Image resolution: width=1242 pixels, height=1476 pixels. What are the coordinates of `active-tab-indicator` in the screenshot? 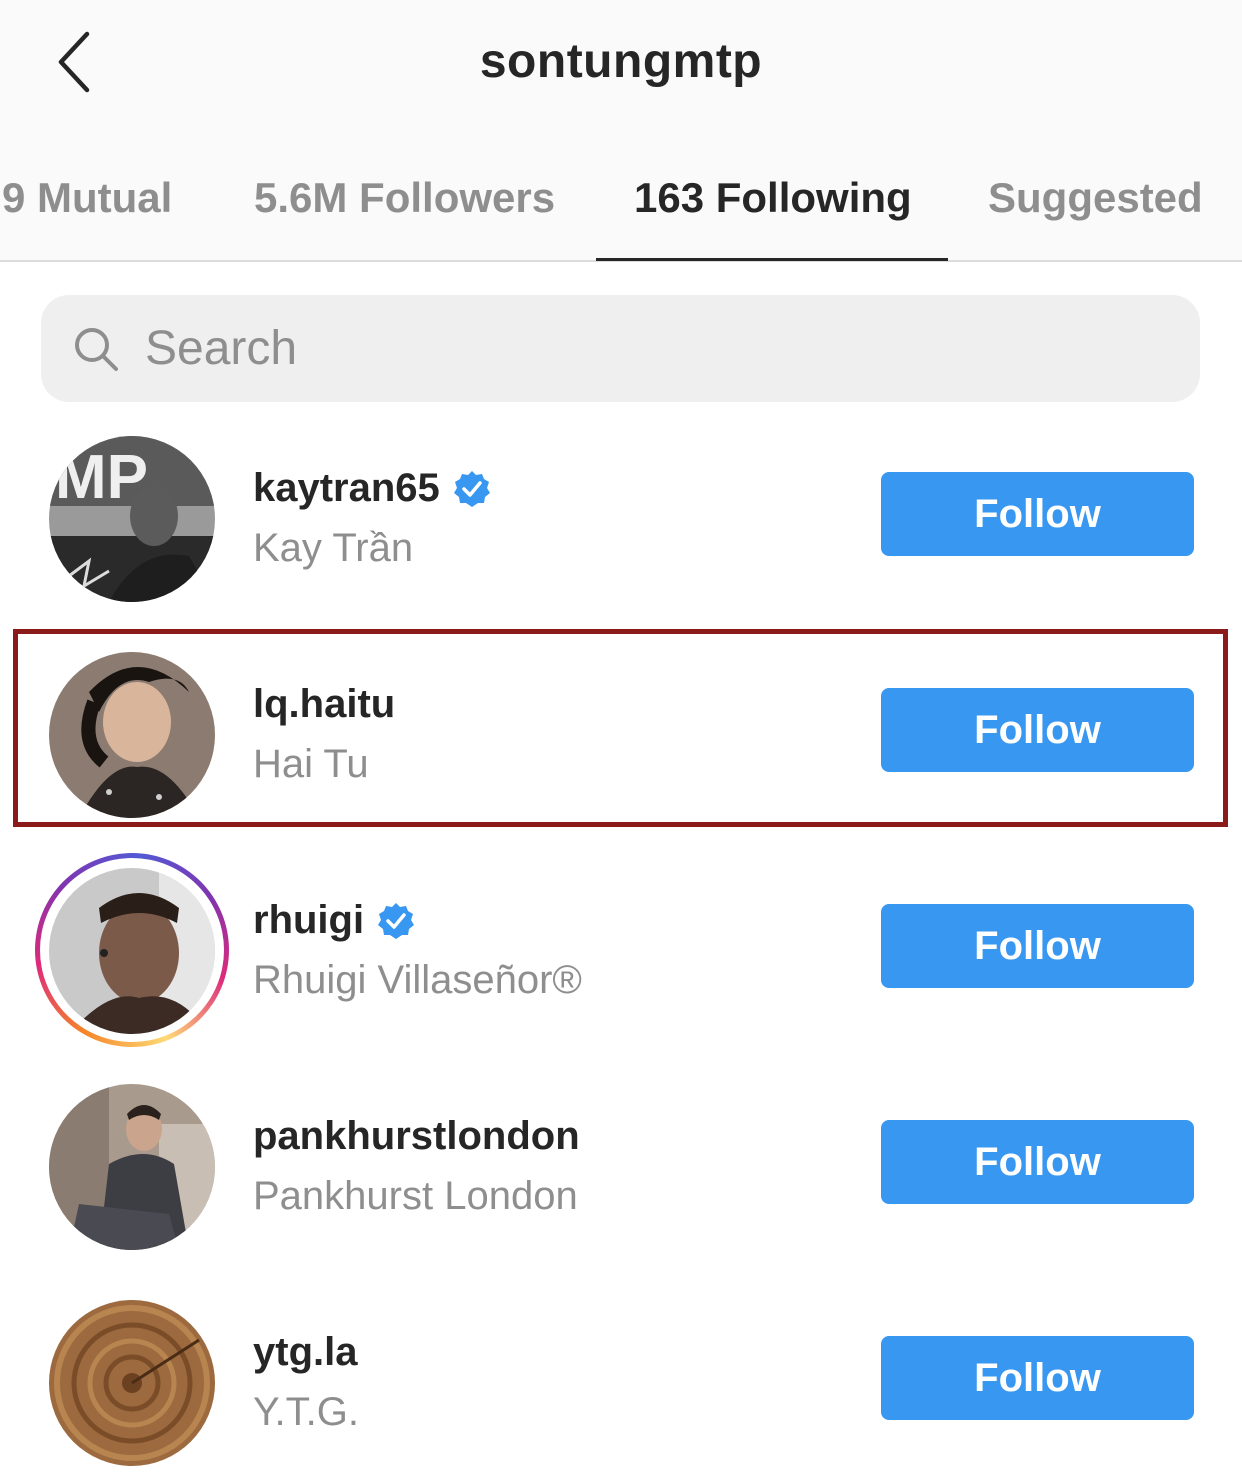 It's located at (772, 259).